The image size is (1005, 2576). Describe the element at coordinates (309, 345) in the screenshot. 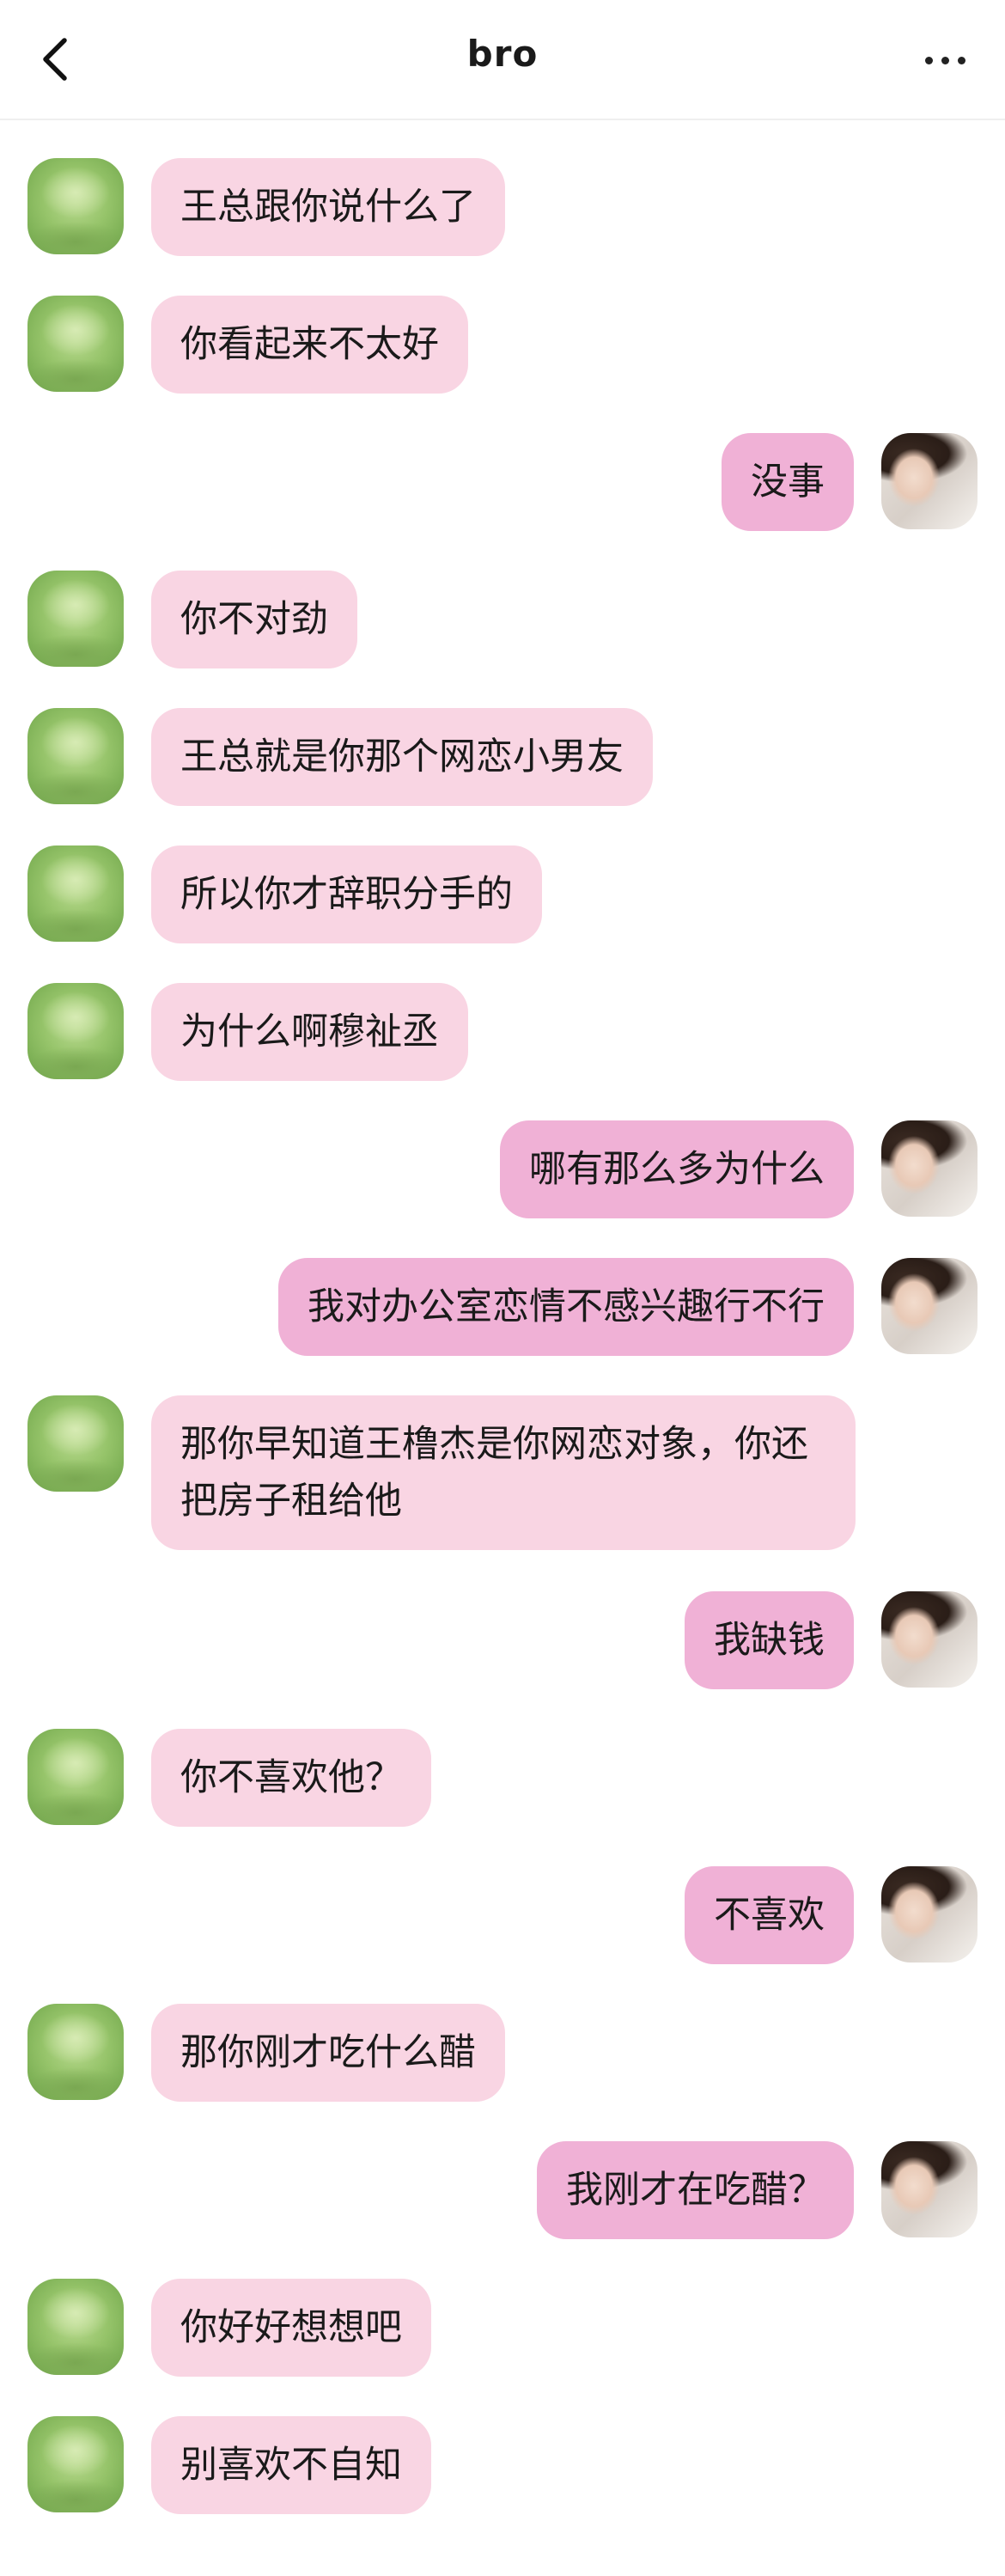

I see `incoming-message-bubble: 你看起来不太好` at that location.